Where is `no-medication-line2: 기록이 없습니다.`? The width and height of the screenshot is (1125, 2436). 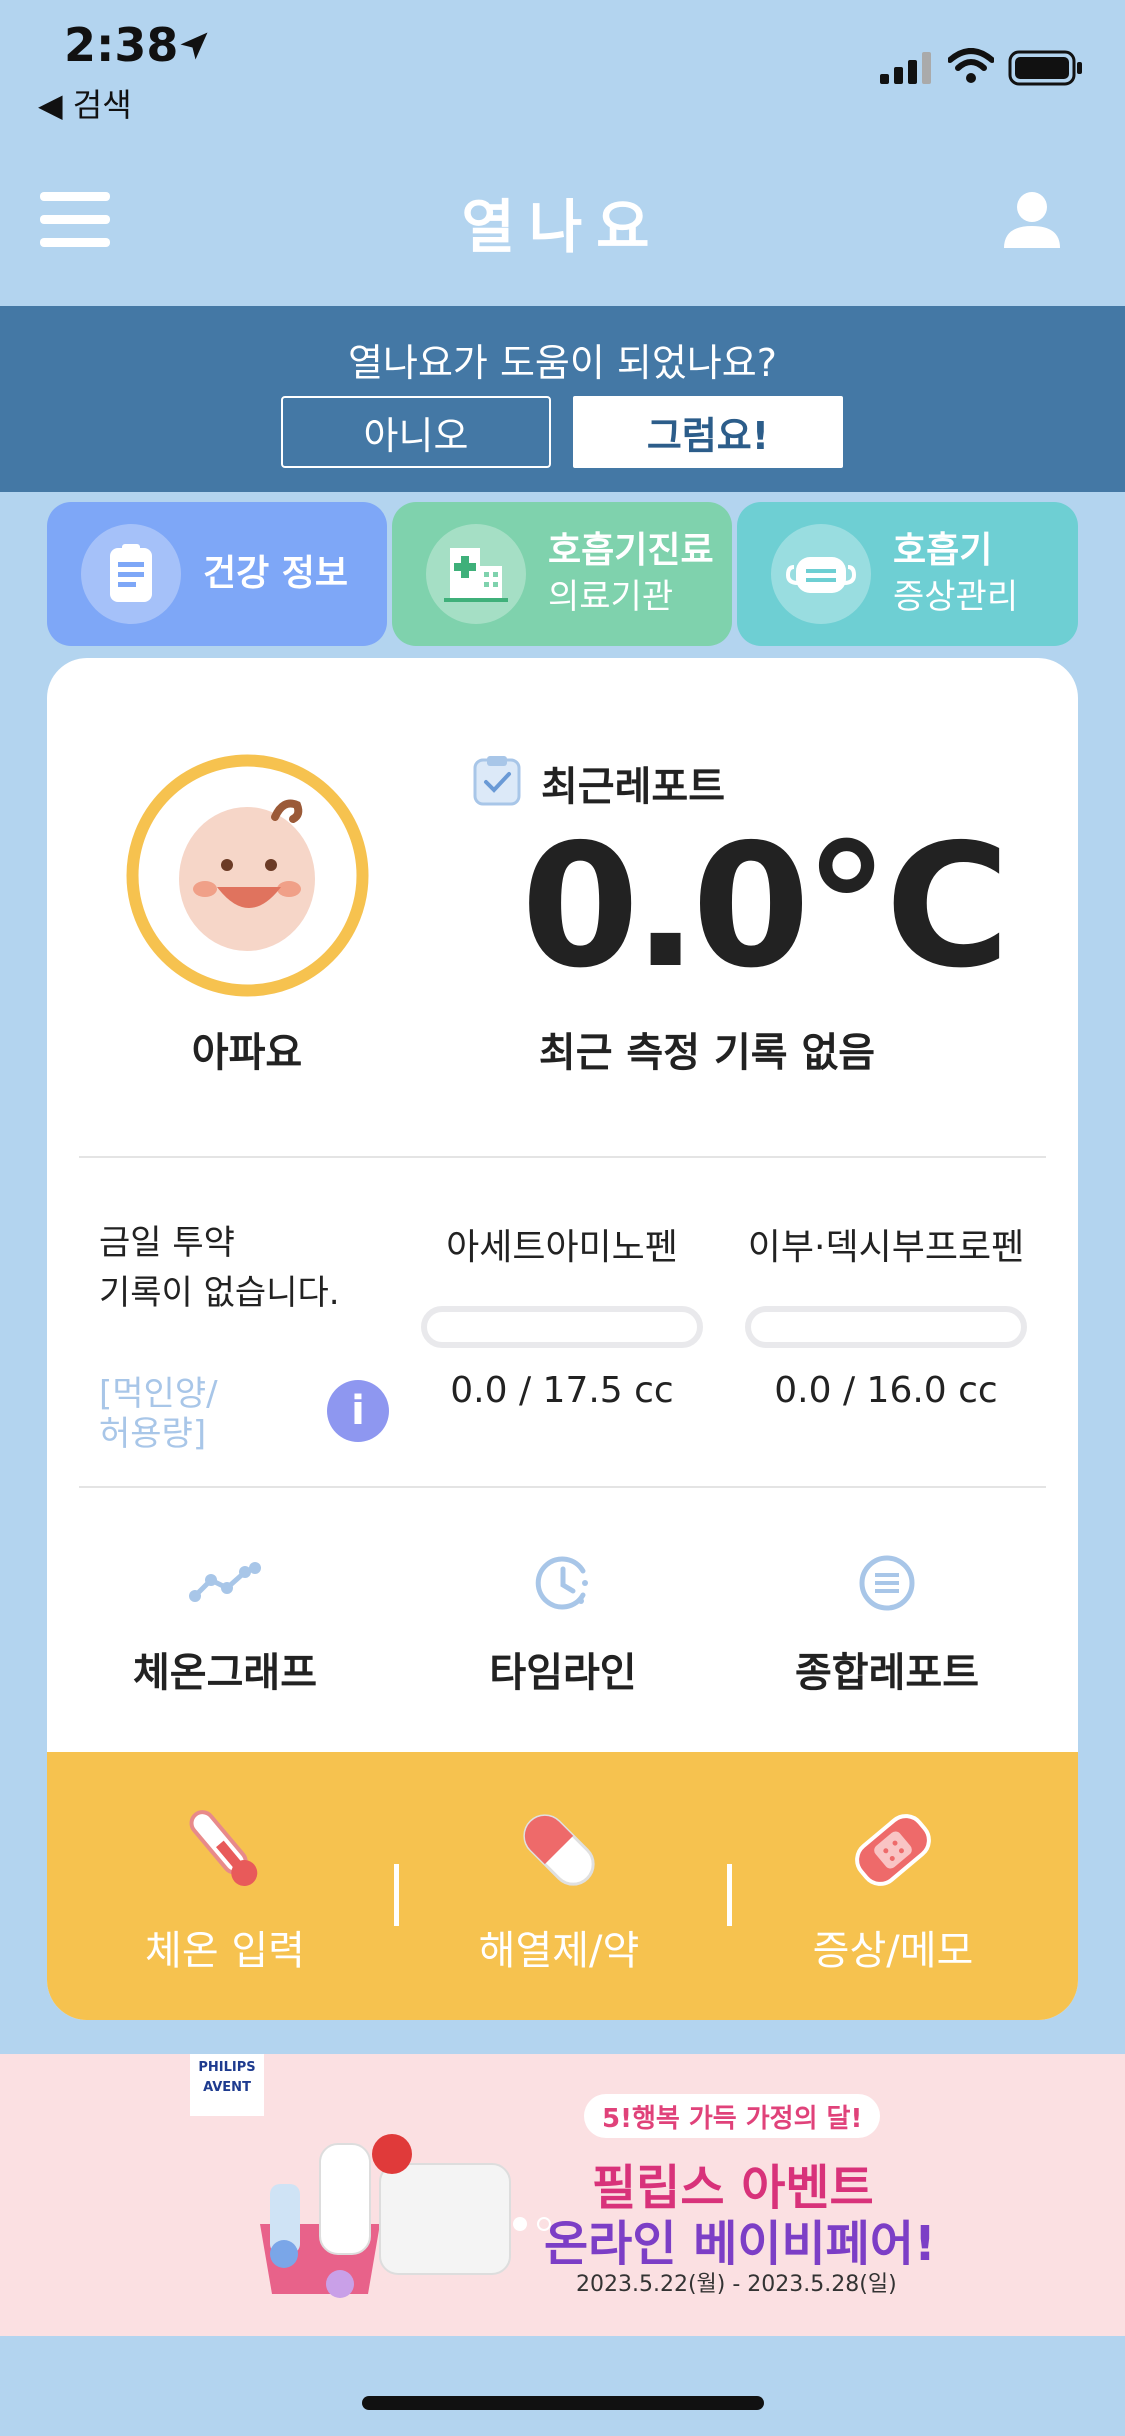
no-medication-line2: 기록이 없습니다. is located at coordinates (219, 1293).